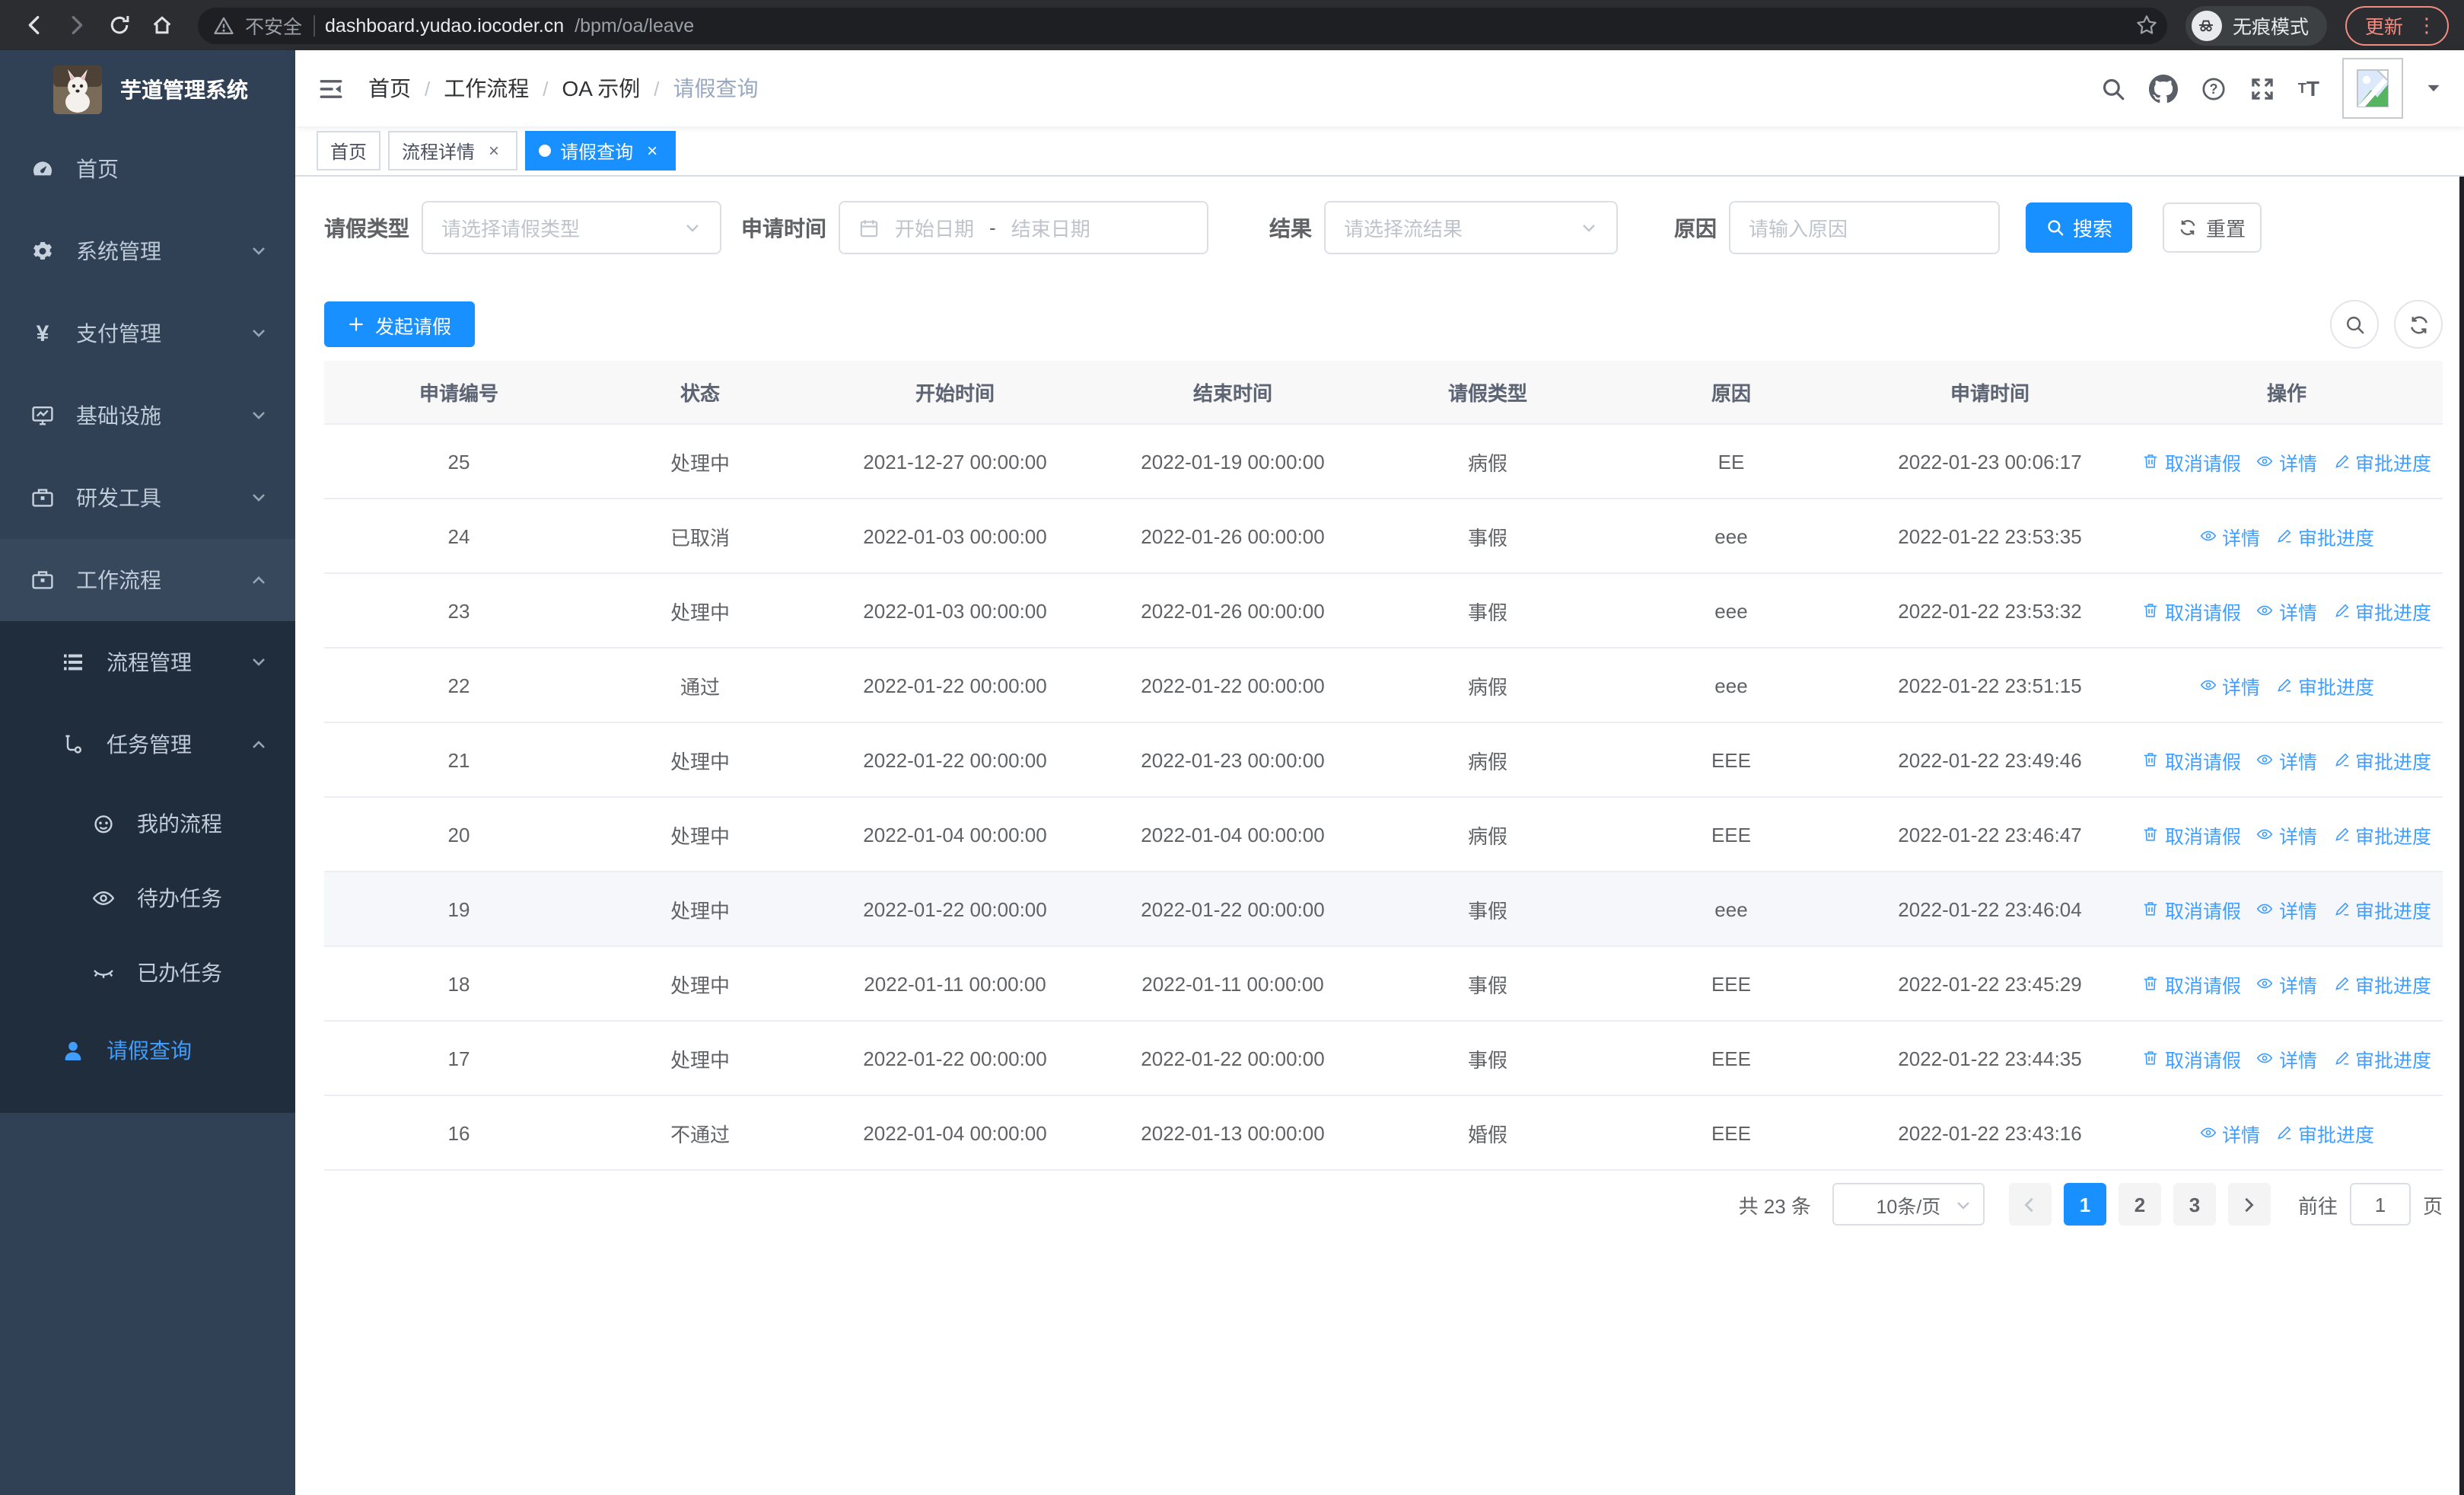 Image resolution: width=2464 pixels, height=1495 pixels. What do you see at coordinates (147, 823) in the screenshot?
I see `sidebar-item-my-process: 我的流程` at bounding box center [147, 823].